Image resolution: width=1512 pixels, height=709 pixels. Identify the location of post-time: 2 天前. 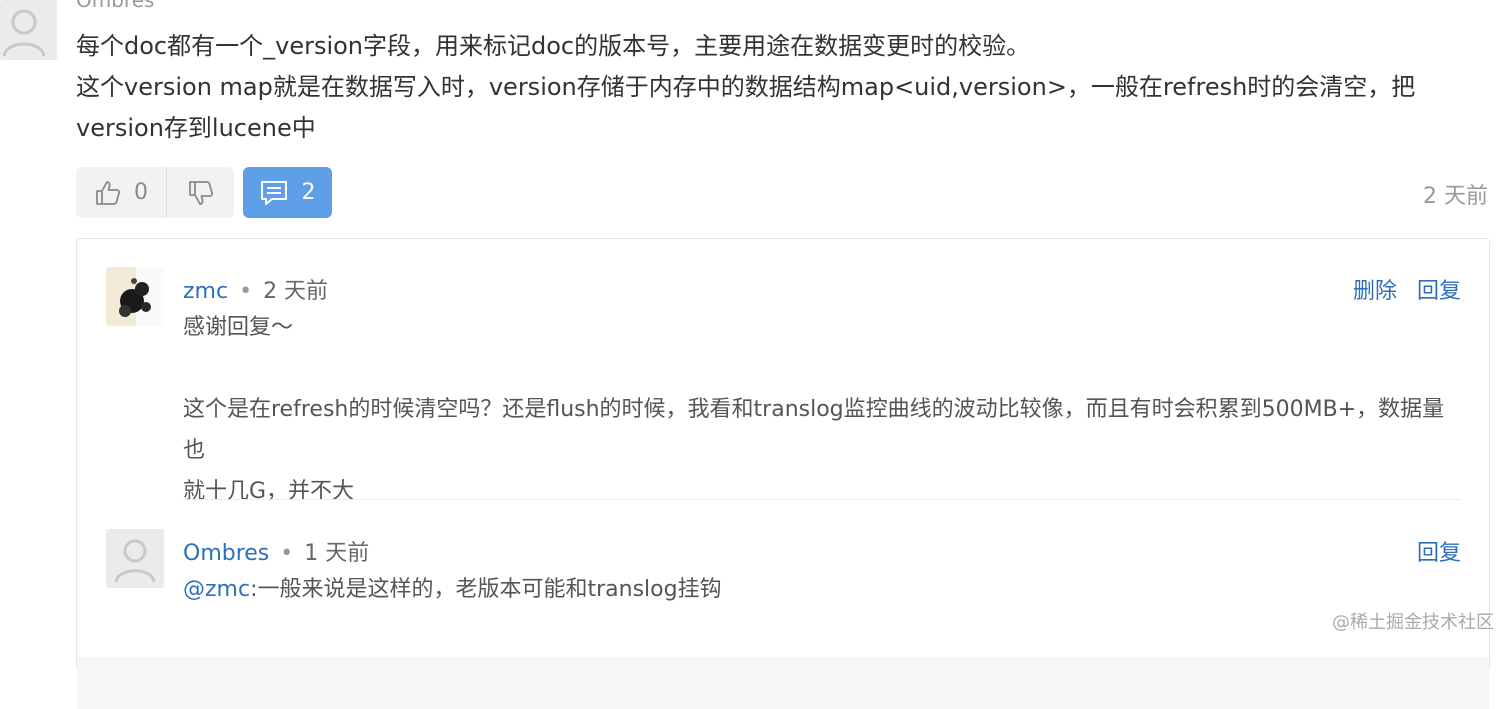
(1455, 196).